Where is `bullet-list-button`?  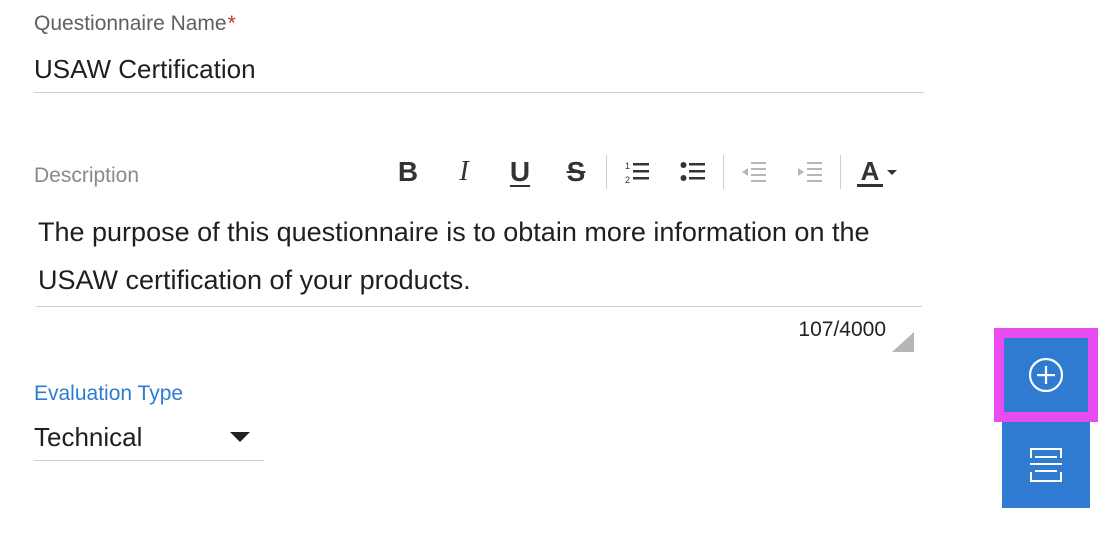
bullet-list-button is located at coordinates (693, 172).